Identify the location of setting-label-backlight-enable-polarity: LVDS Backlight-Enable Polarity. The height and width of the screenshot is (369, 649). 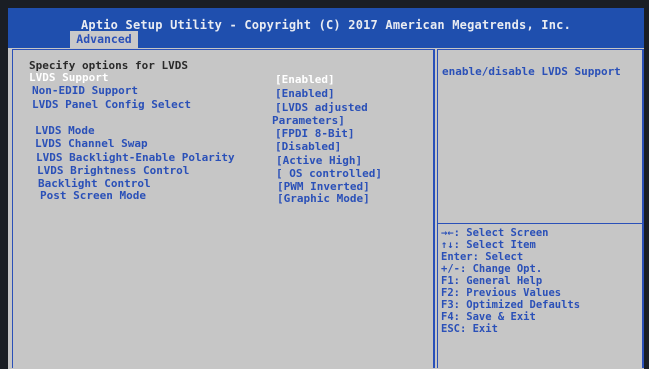
(135, 157).